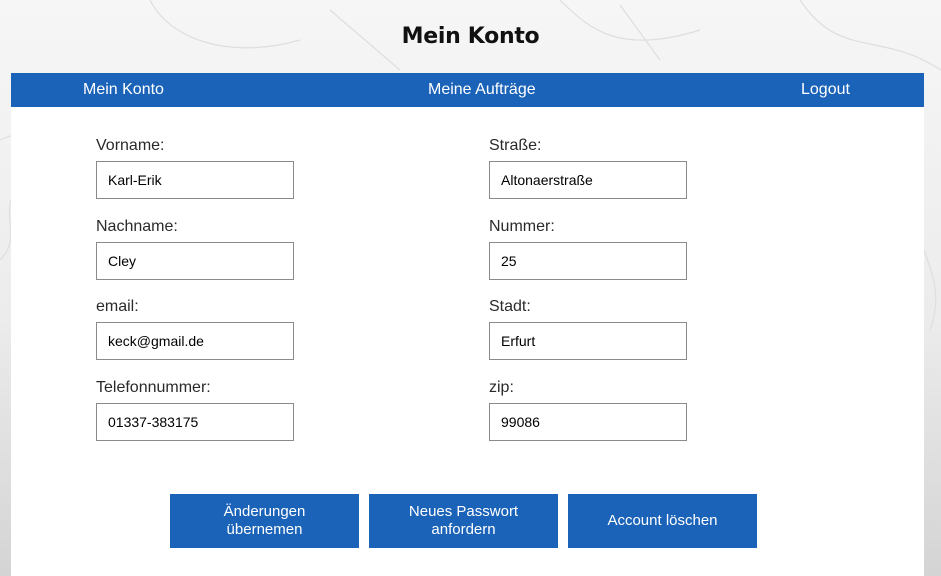  I want to click on nachname-input, so click(195, 261).